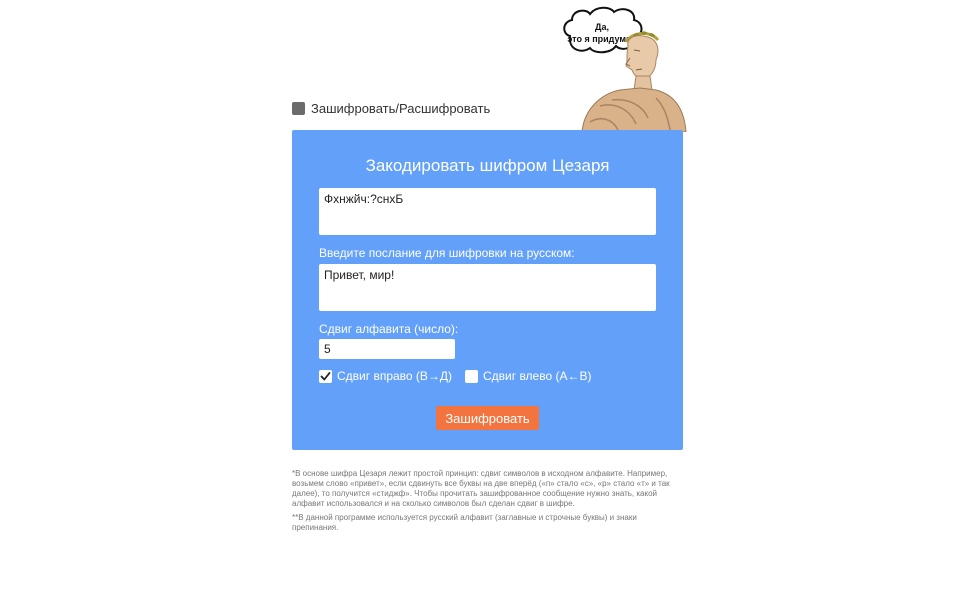 This screenshot has height=600, width=960. I want to click on cipher-output-field: Фхнжйч:?снхБ, so click(487, 211).